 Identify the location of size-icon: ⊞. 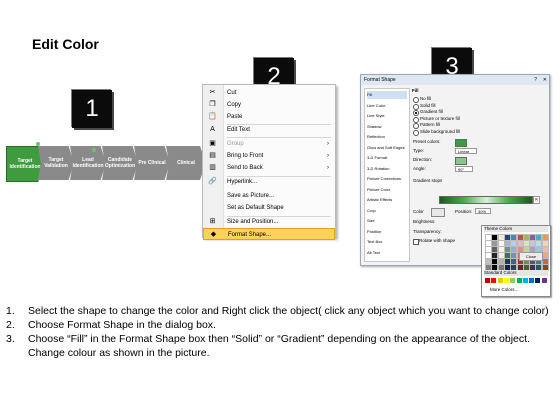
(212, 221).